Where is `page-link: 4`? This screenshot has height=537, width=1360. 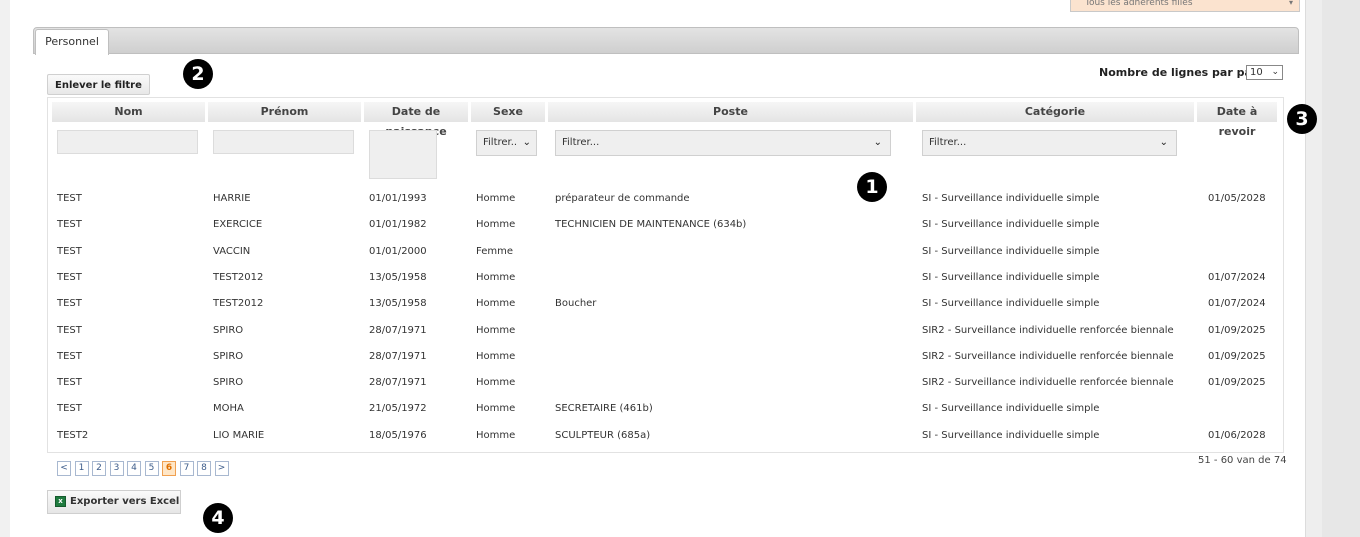 page-link: 4 is located at coordinates (134, 468).